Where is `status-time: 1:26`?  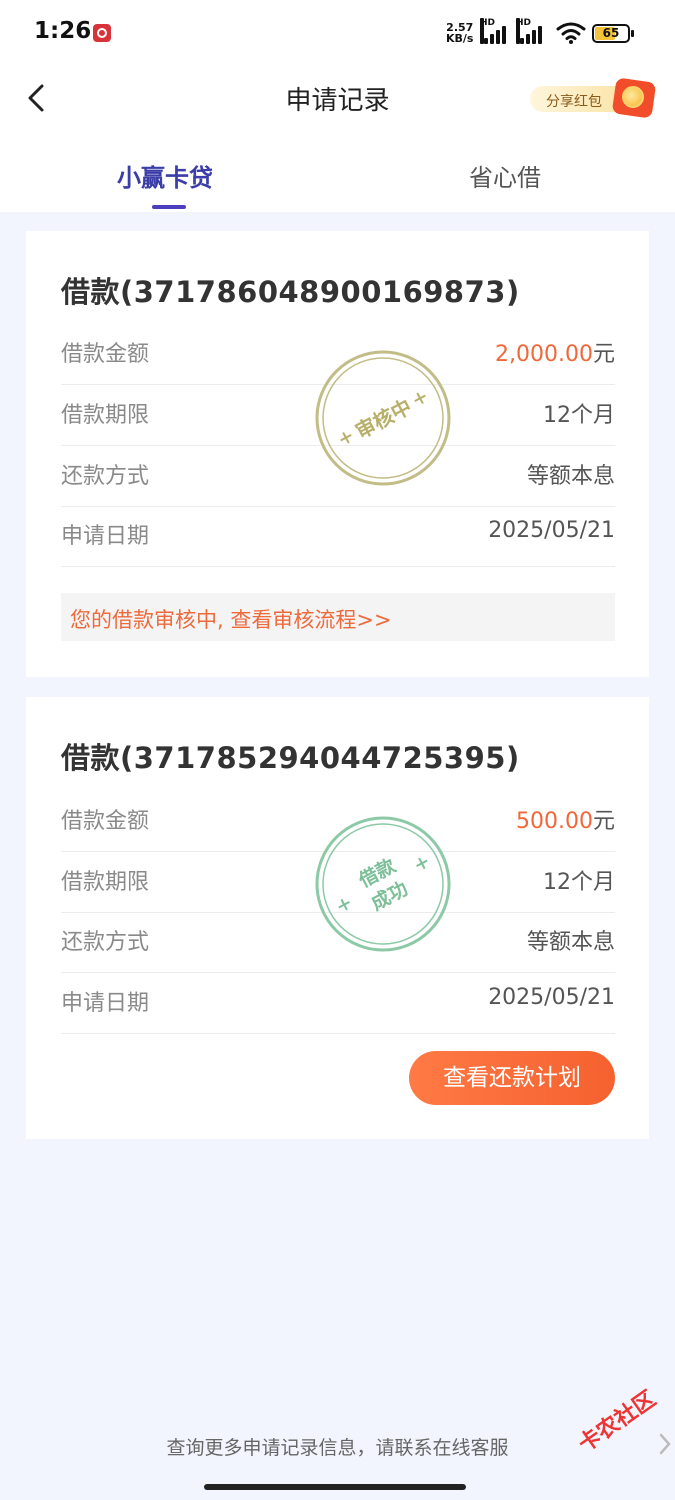 status-time: 1:26 is located at coordinates (63, 31).